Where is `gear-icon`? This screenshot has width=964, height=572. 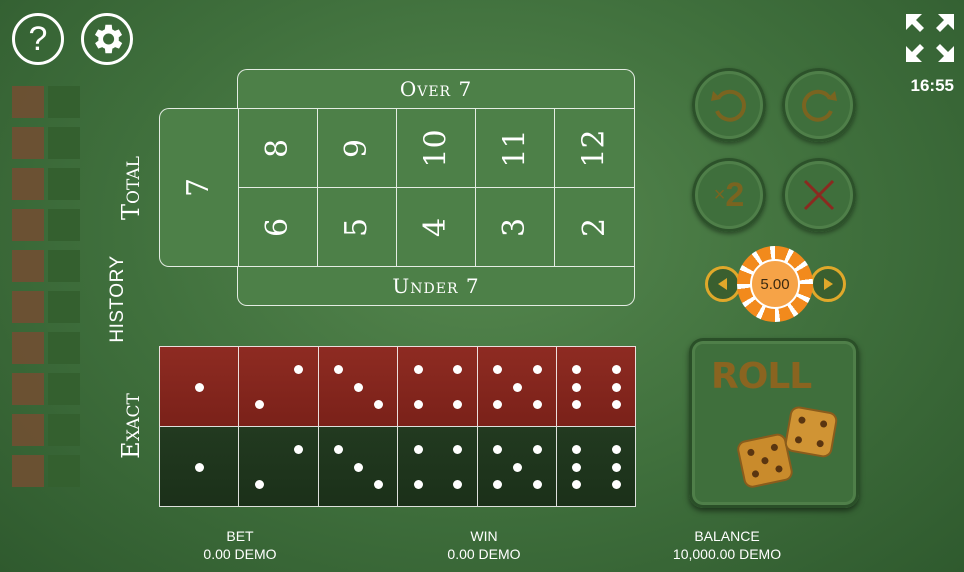 gear-icon is located at coordinates (108, 39).